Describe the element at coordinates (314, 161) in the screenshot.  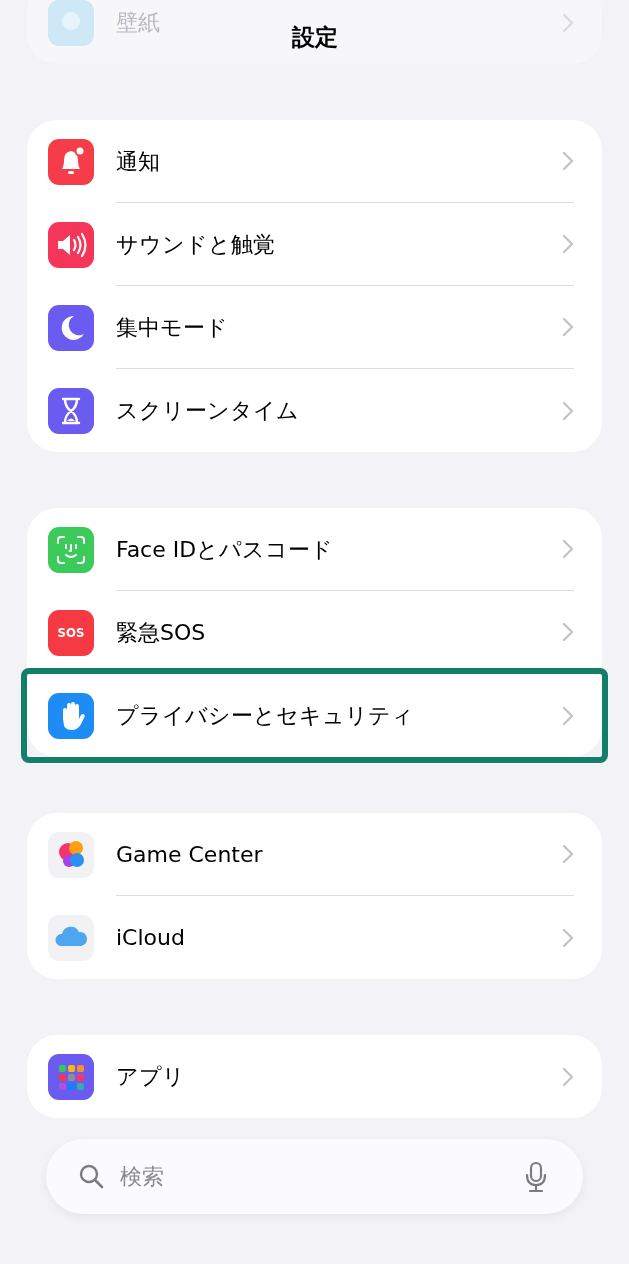
I see `settings-row: 通知` at that location.